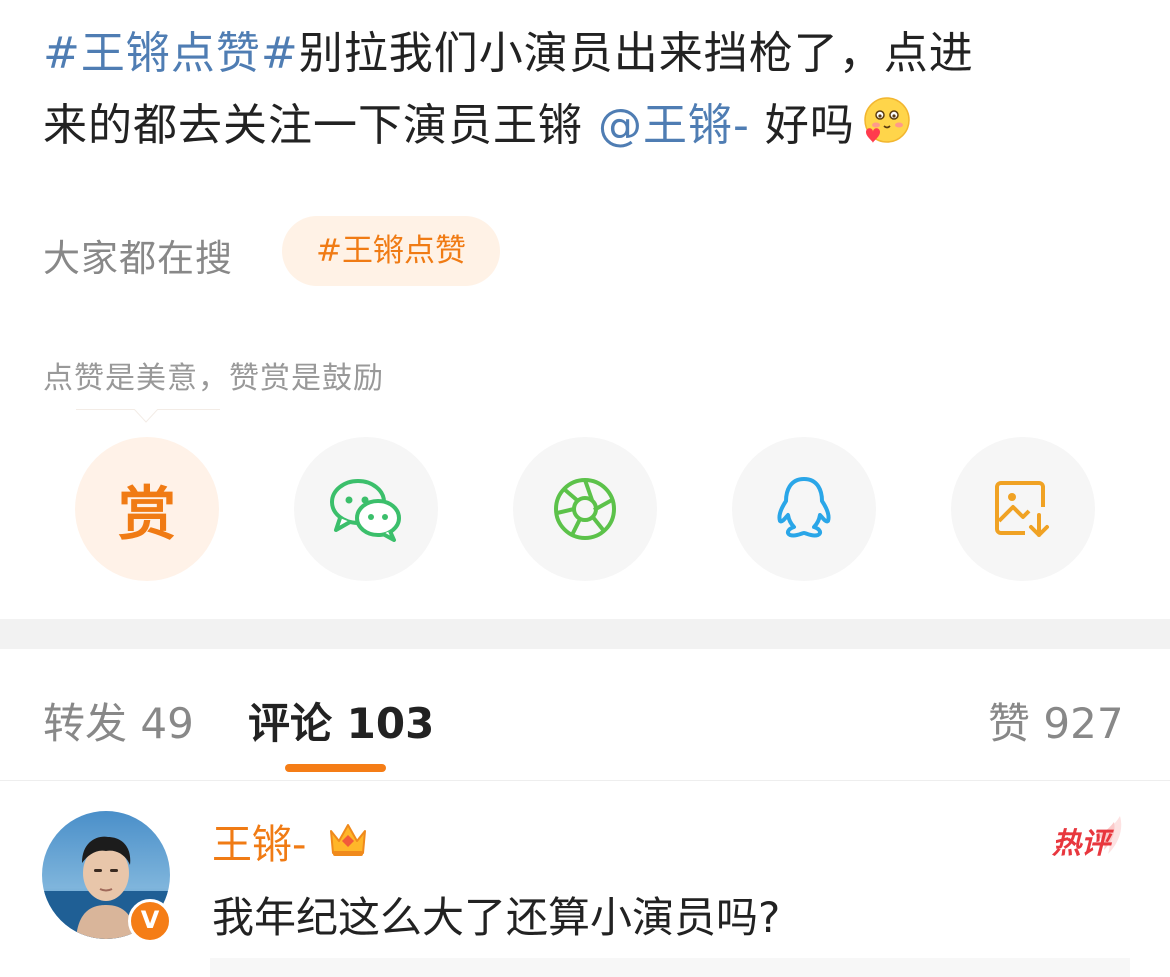 The height and width of the screenshot is (977, 1170). I want to click on post-line-2: 来的都去关注一下演员王锵 @王锵- 好吗, so click(588, 126).